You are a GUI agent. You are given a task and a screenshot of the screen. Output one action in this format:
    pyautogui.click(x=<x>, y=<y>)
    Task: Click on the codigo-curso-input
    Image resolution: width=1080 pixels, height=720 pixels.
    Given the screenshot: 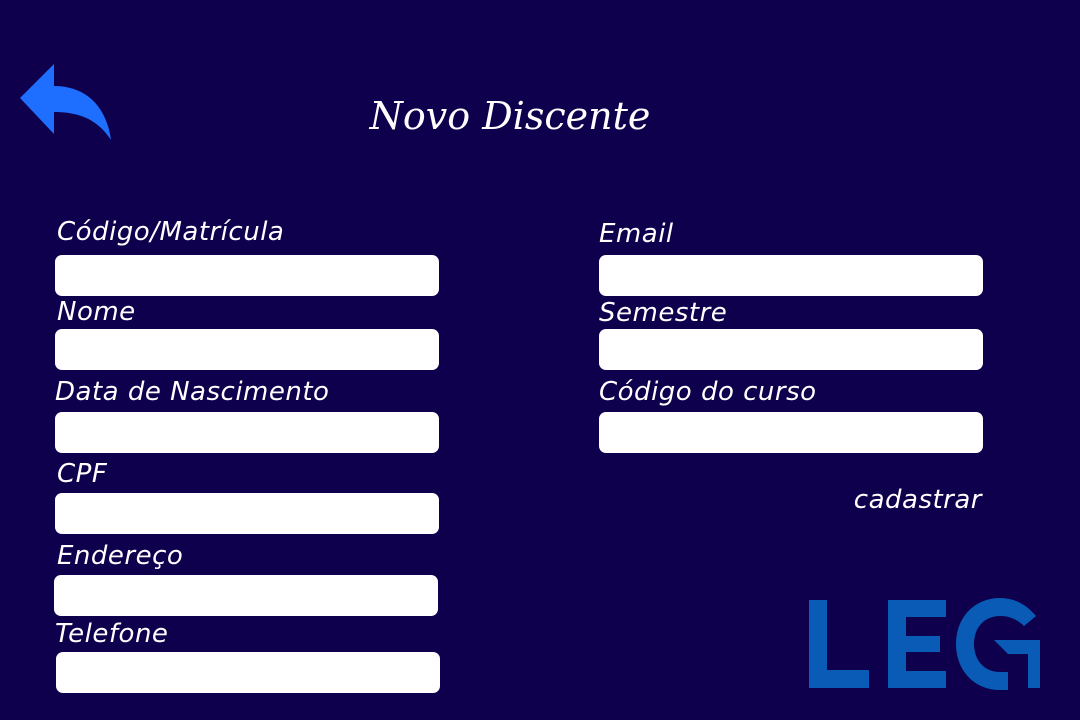 What is the action you would take?
    pyautogui.click(x=791, y=432)
    